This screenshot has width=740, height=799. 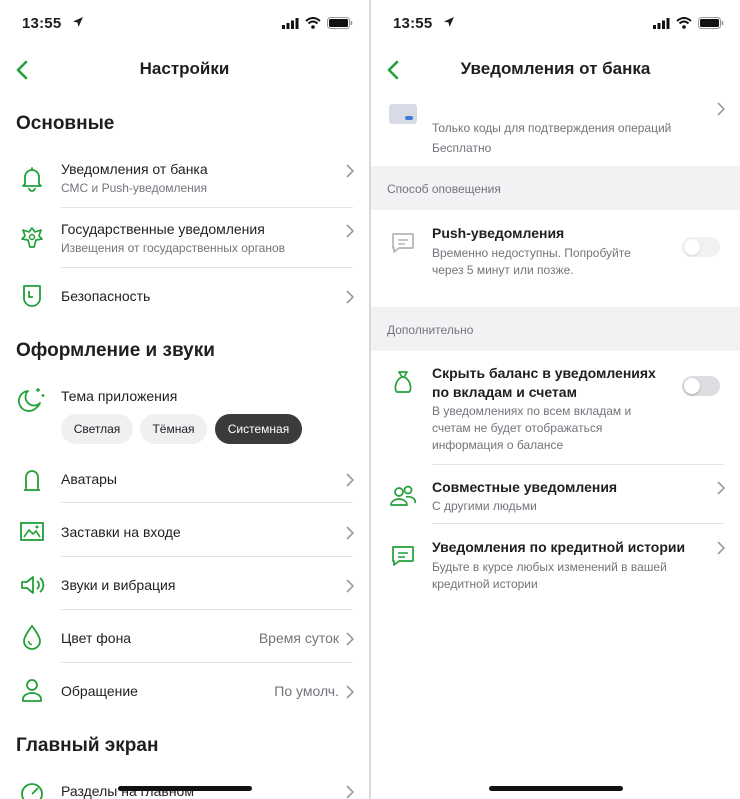 I want to click on location-arrow-icon, so click(x=78, y=22).